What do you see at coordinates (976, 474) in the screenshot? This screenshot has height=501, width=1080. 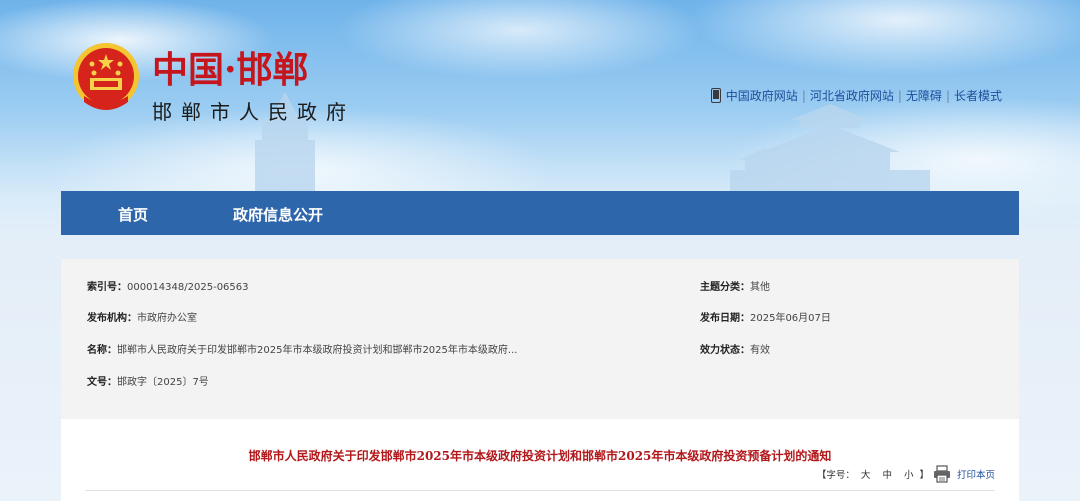 I see `print-page-link: 打印本页` at bounding box center [976, 474].